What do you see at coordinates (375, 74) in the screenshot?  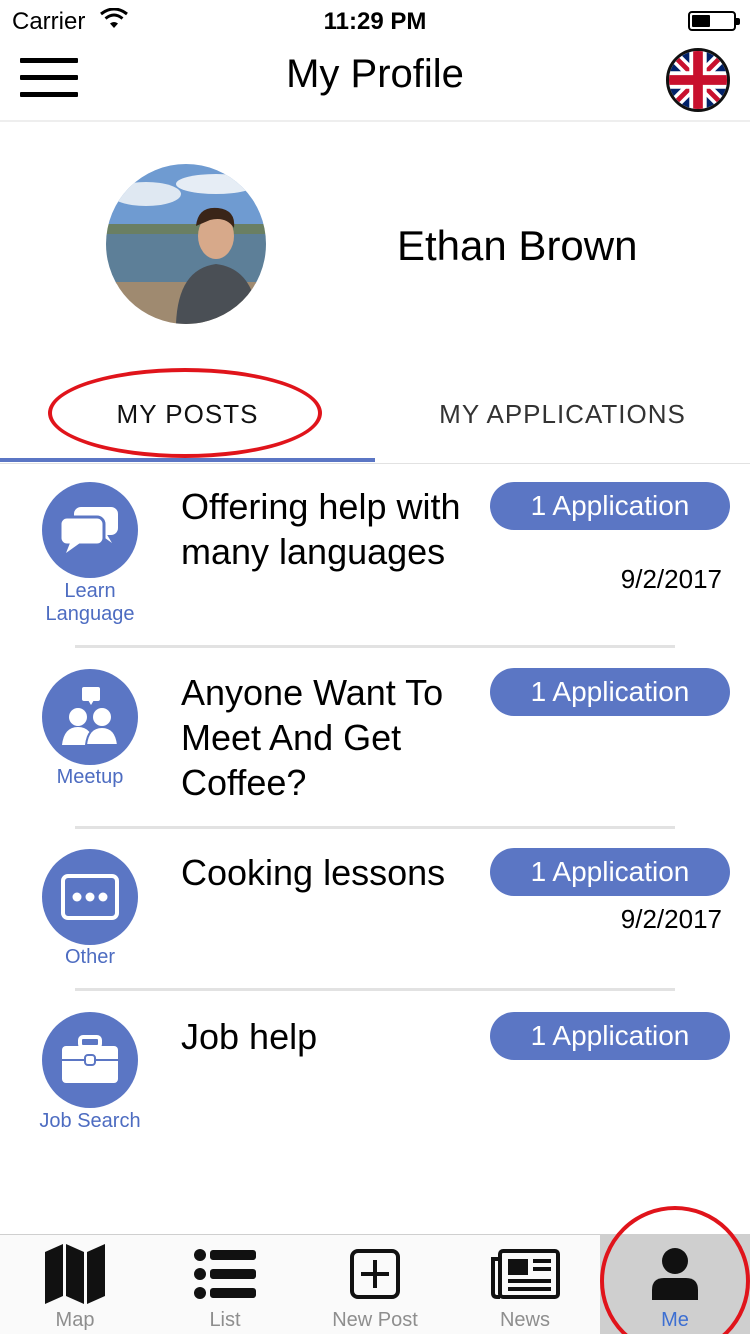 I see `page-title: My Profile` at bounding box center [375, 74].